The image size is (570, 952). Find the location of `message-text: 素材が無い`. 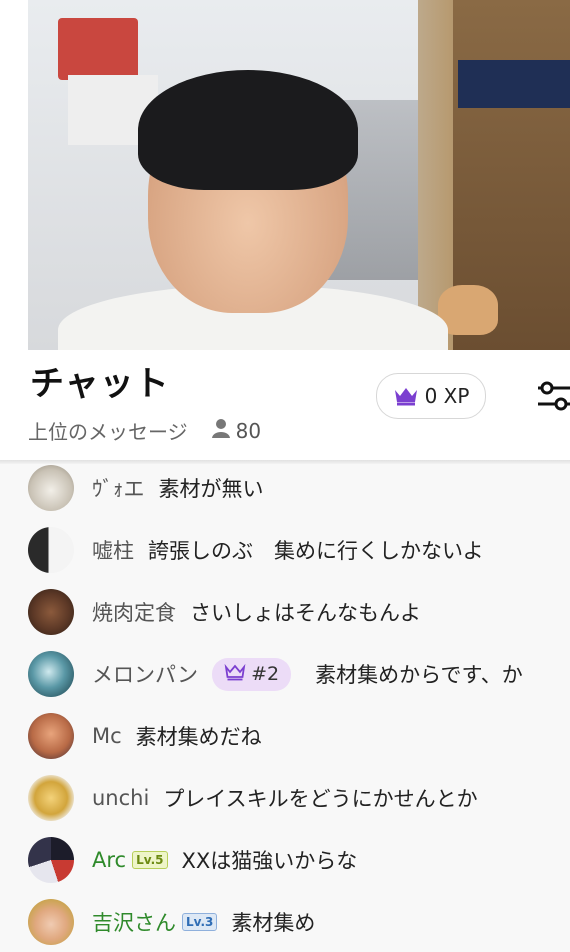

message-text: 素材が無い is located at coordinates (211, 489).